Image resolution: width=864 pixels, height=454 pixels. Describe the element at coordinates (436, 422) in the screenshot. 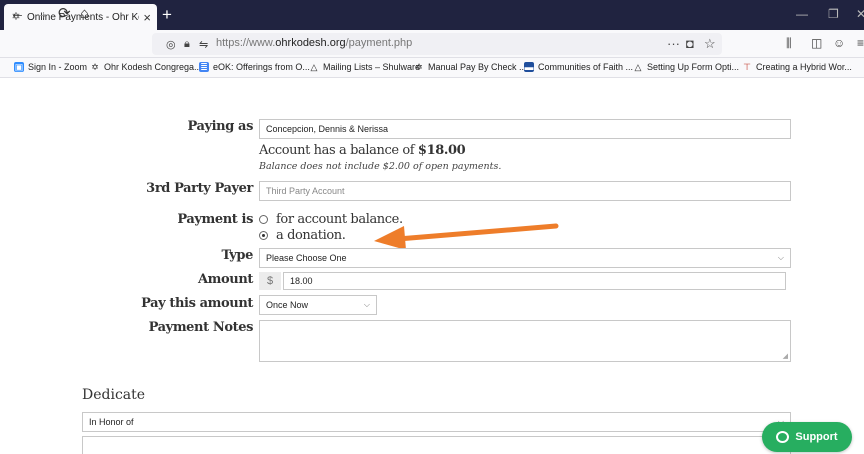

I see `dedicate-select: In Honor of ⌵` at that location.